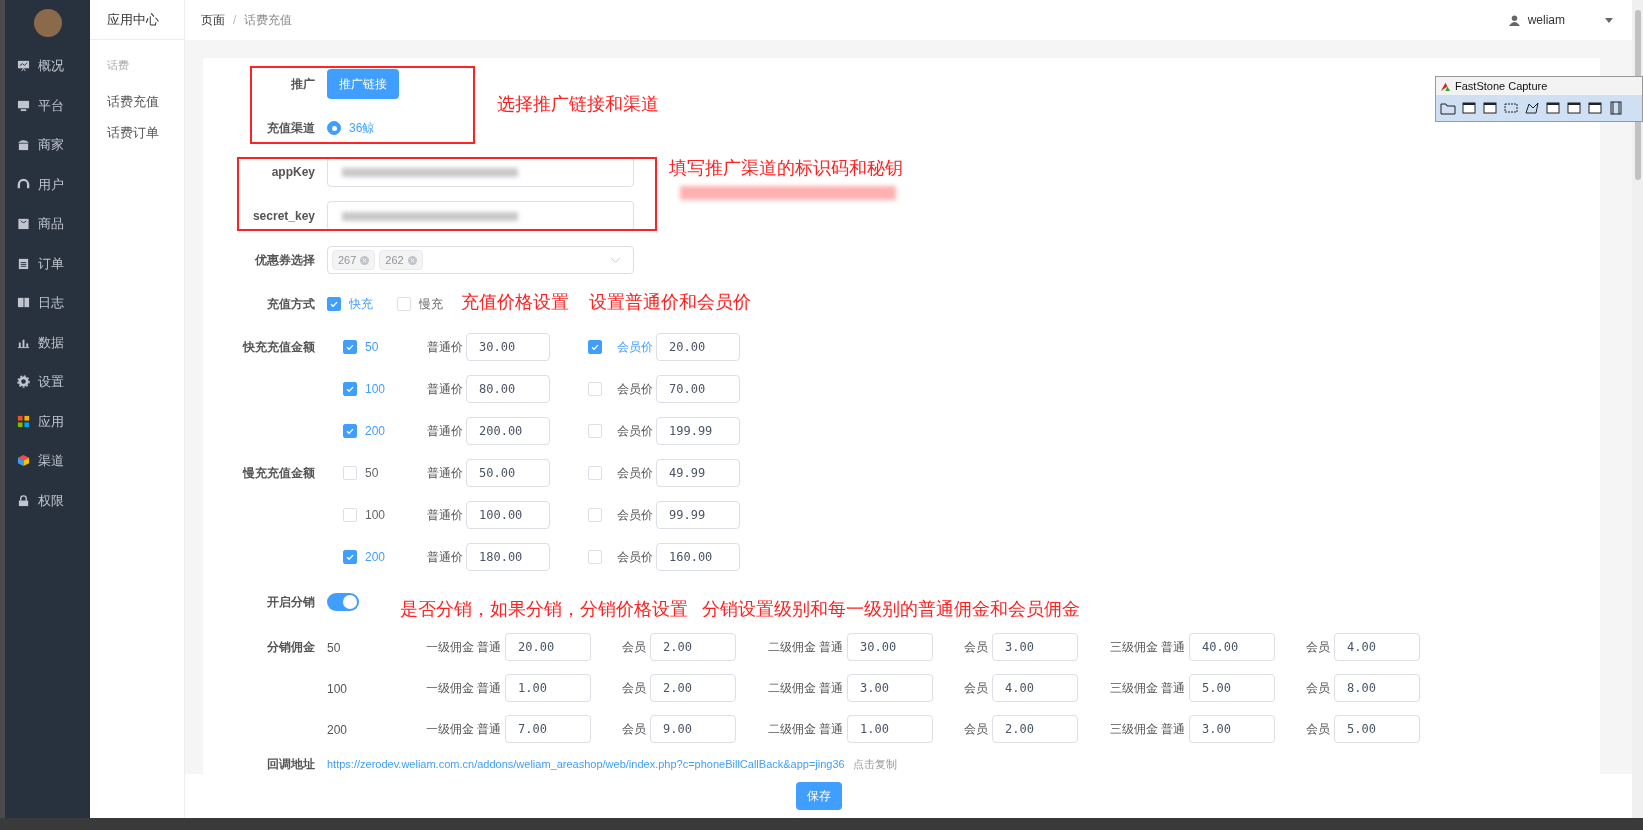 Image resolution: width=1643 pixels, height=830 pixels. I want to click on commission-field: 7.00, so click(548, 728).